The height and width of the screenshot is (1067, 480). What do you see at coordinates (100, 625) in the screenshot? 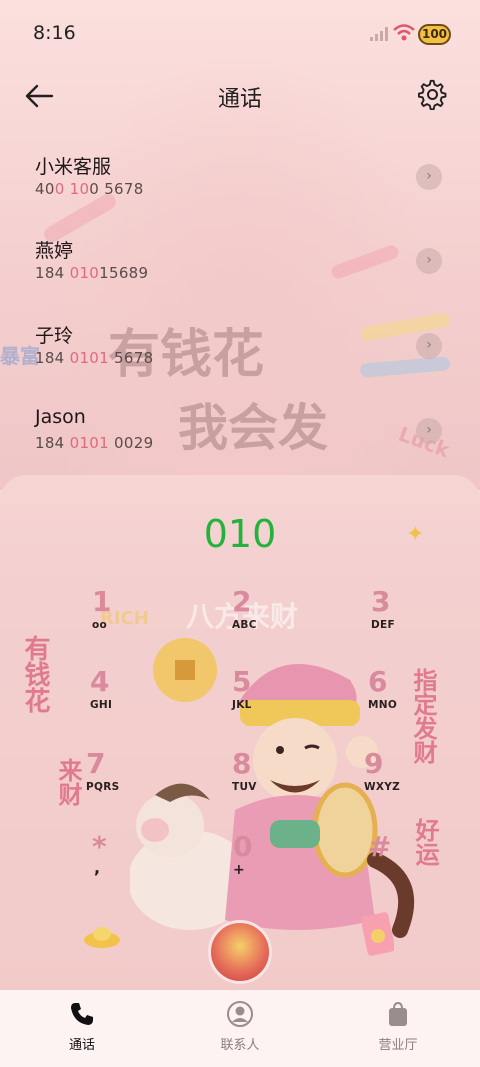
I see `voicemail-icon: ᴏᴏ` at bounding box center [100, 625].